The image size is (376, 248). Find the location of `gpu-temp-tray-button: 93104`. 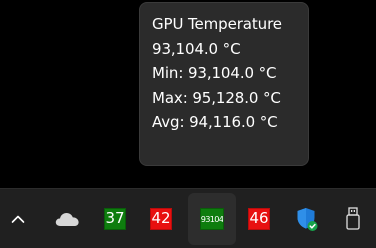

gpu-temp-tray-button: 93104 is located at coordinates (212, 219).